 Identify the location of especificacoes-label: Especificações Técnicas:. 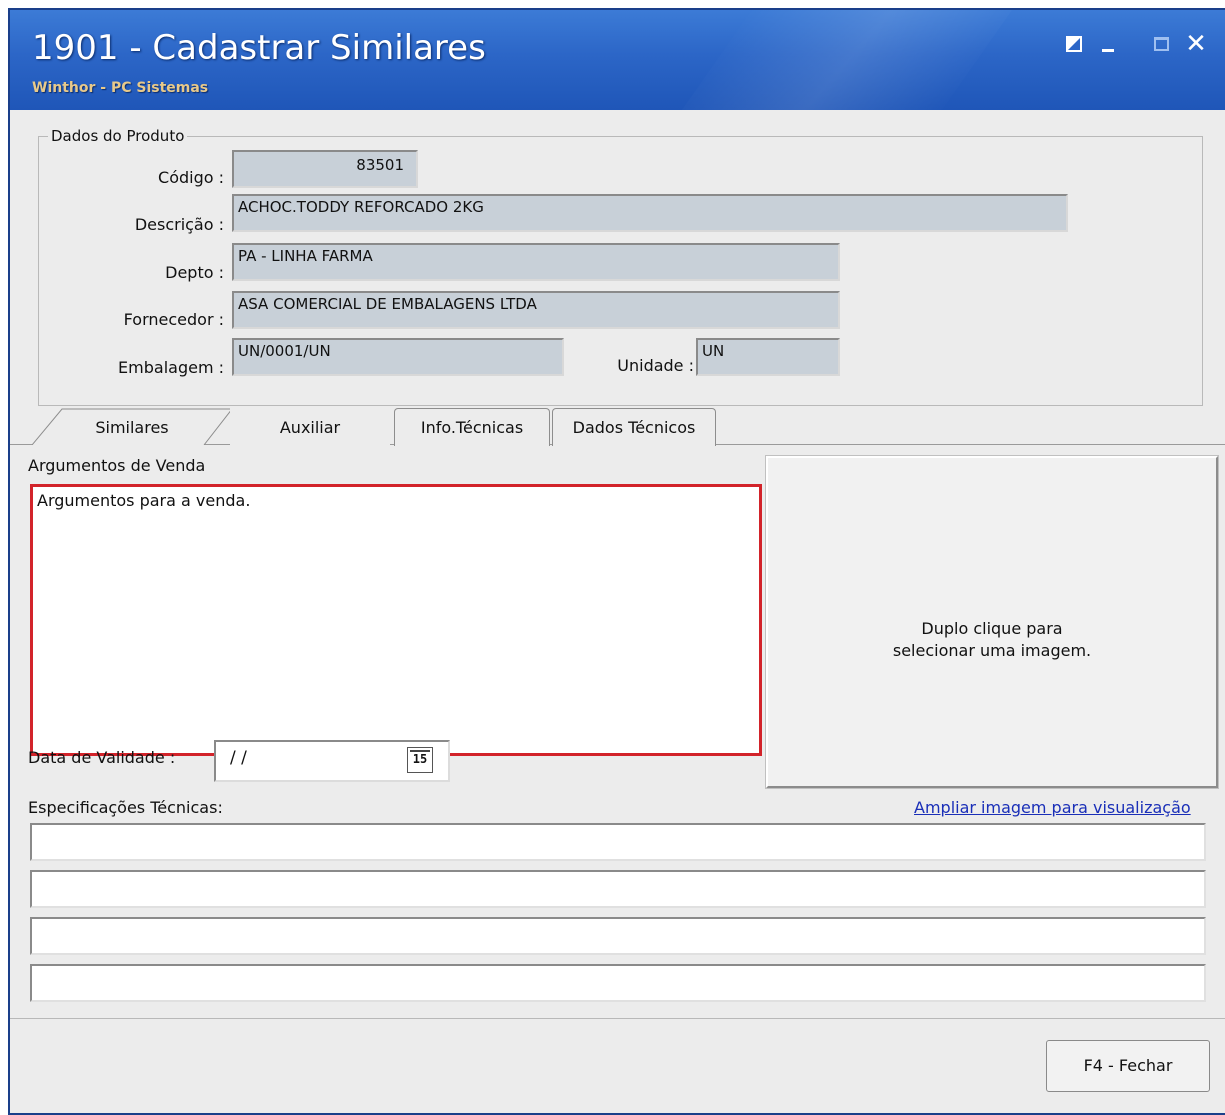
(125, 807).